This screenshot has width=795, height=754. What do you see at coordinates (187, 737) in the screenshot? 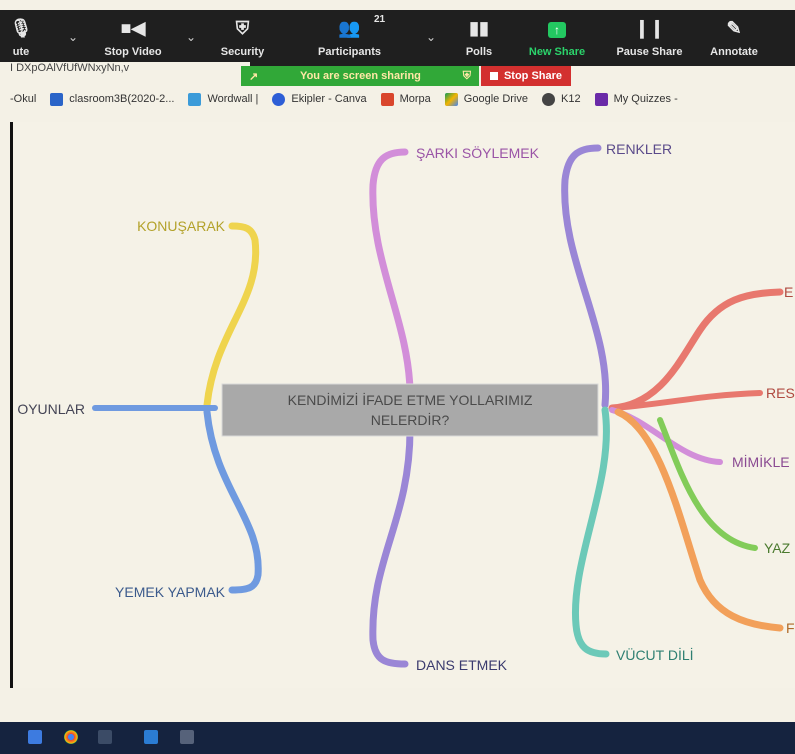
I see `paint-icon` at bounding box center [187, 737].